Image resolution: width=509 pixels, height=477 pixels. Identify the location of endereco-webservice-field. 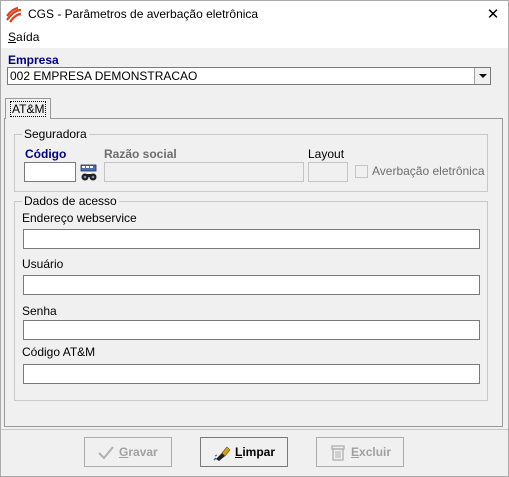
(251, 239).